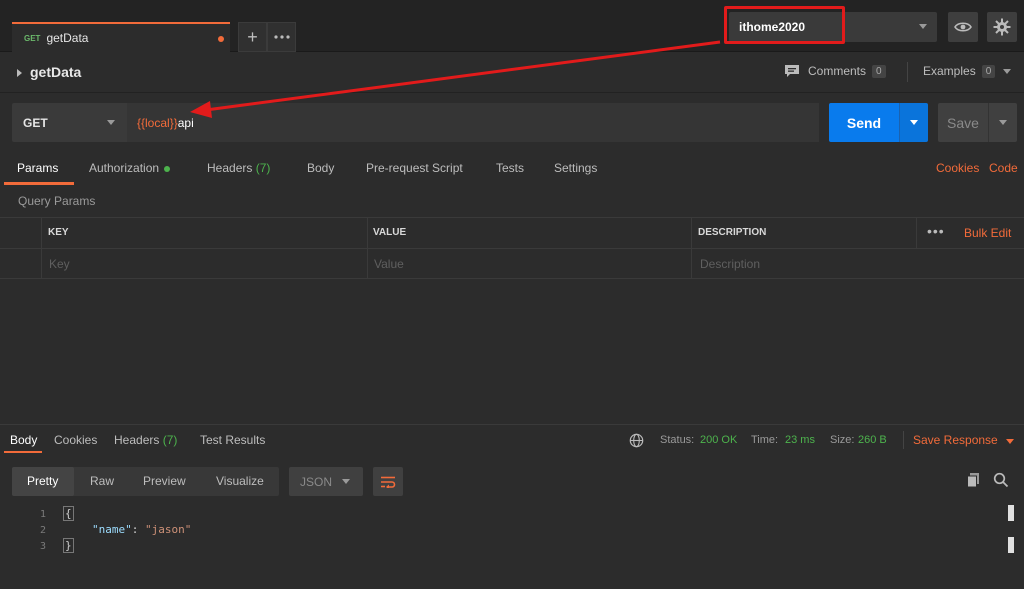  What do you see at coordinates (636, 440) in the screenshot?
I see `globe-icon` at bounding box center [636, 440].